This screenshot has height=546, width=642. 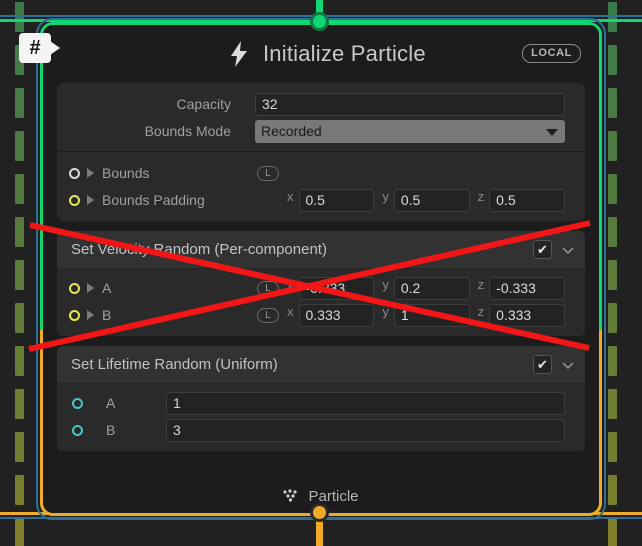 I want to click on row-bounds: Bounds L, so click(x=321, y=173).